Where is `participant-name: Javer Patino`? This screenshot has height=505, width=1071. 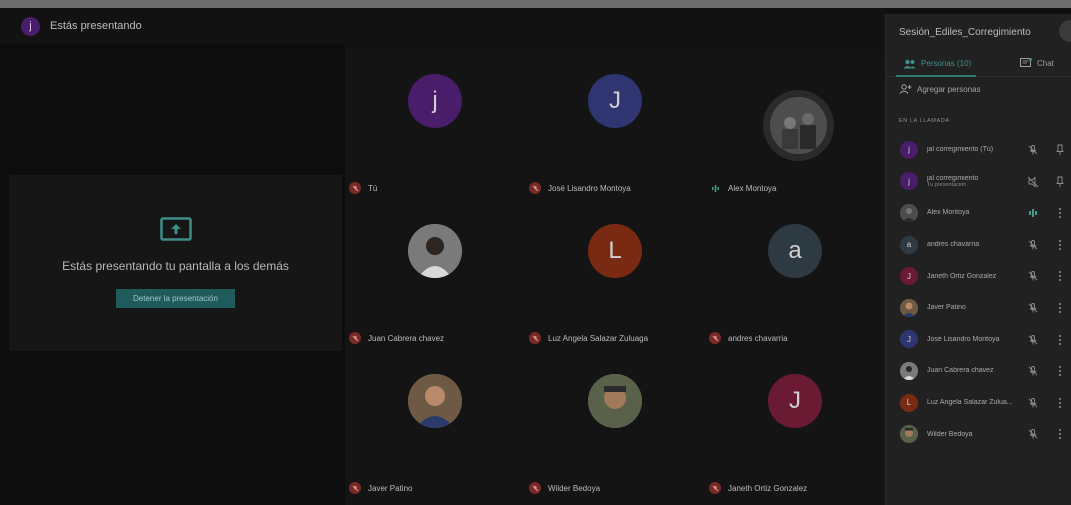 participant-name: Javer Patino is located at coordinates (390, 488).